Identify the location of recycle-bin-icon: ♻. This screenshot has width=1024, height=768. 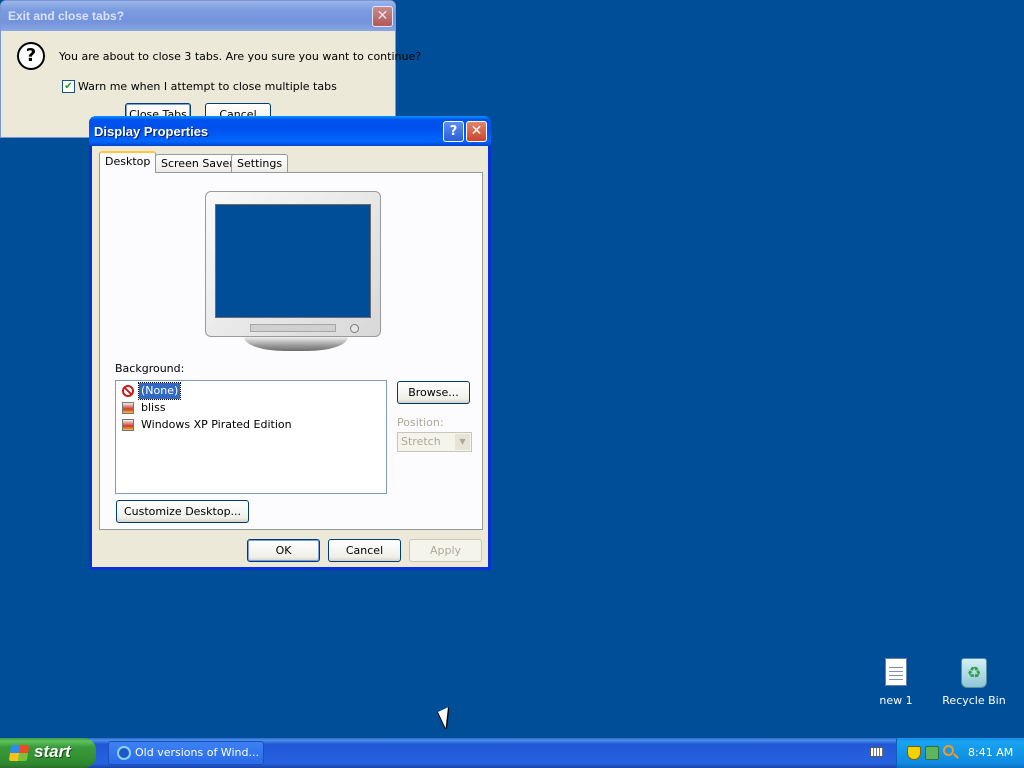
(974, 673).